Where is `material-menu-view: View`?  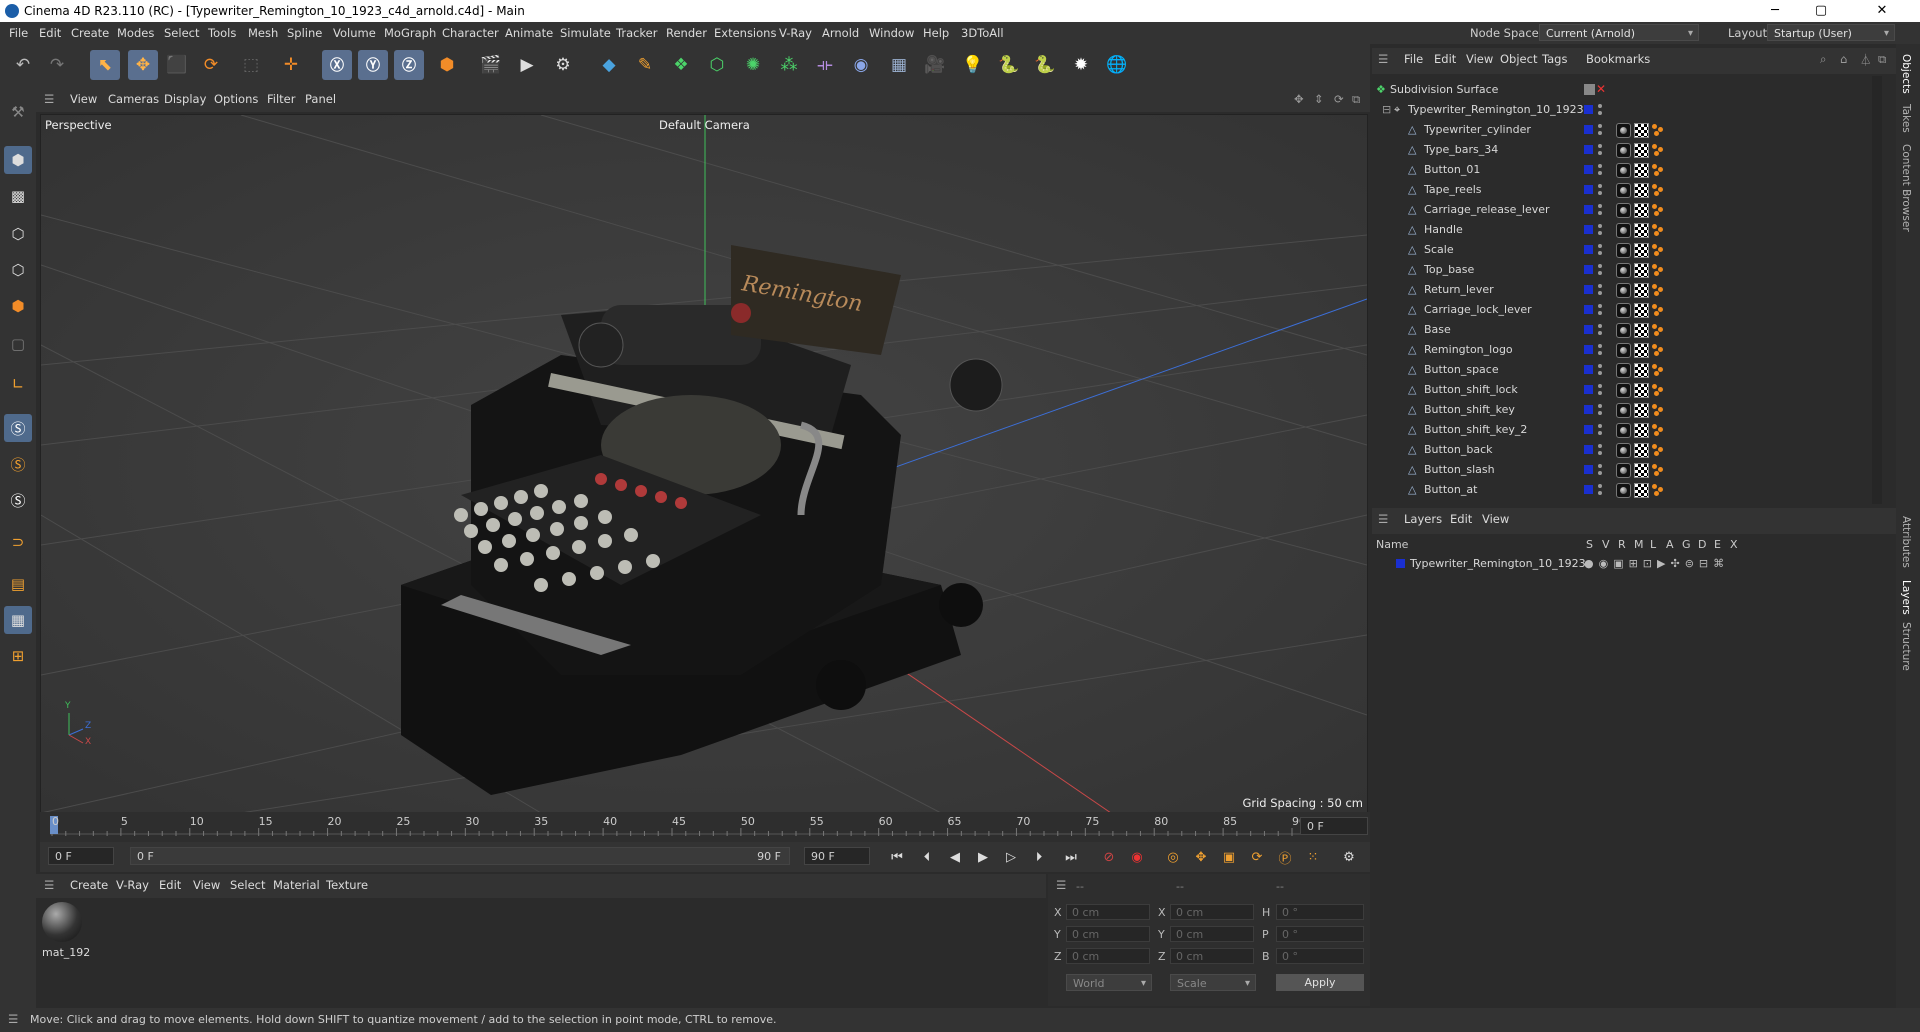 material-menu-view: View is located at coordinates (206, 885).